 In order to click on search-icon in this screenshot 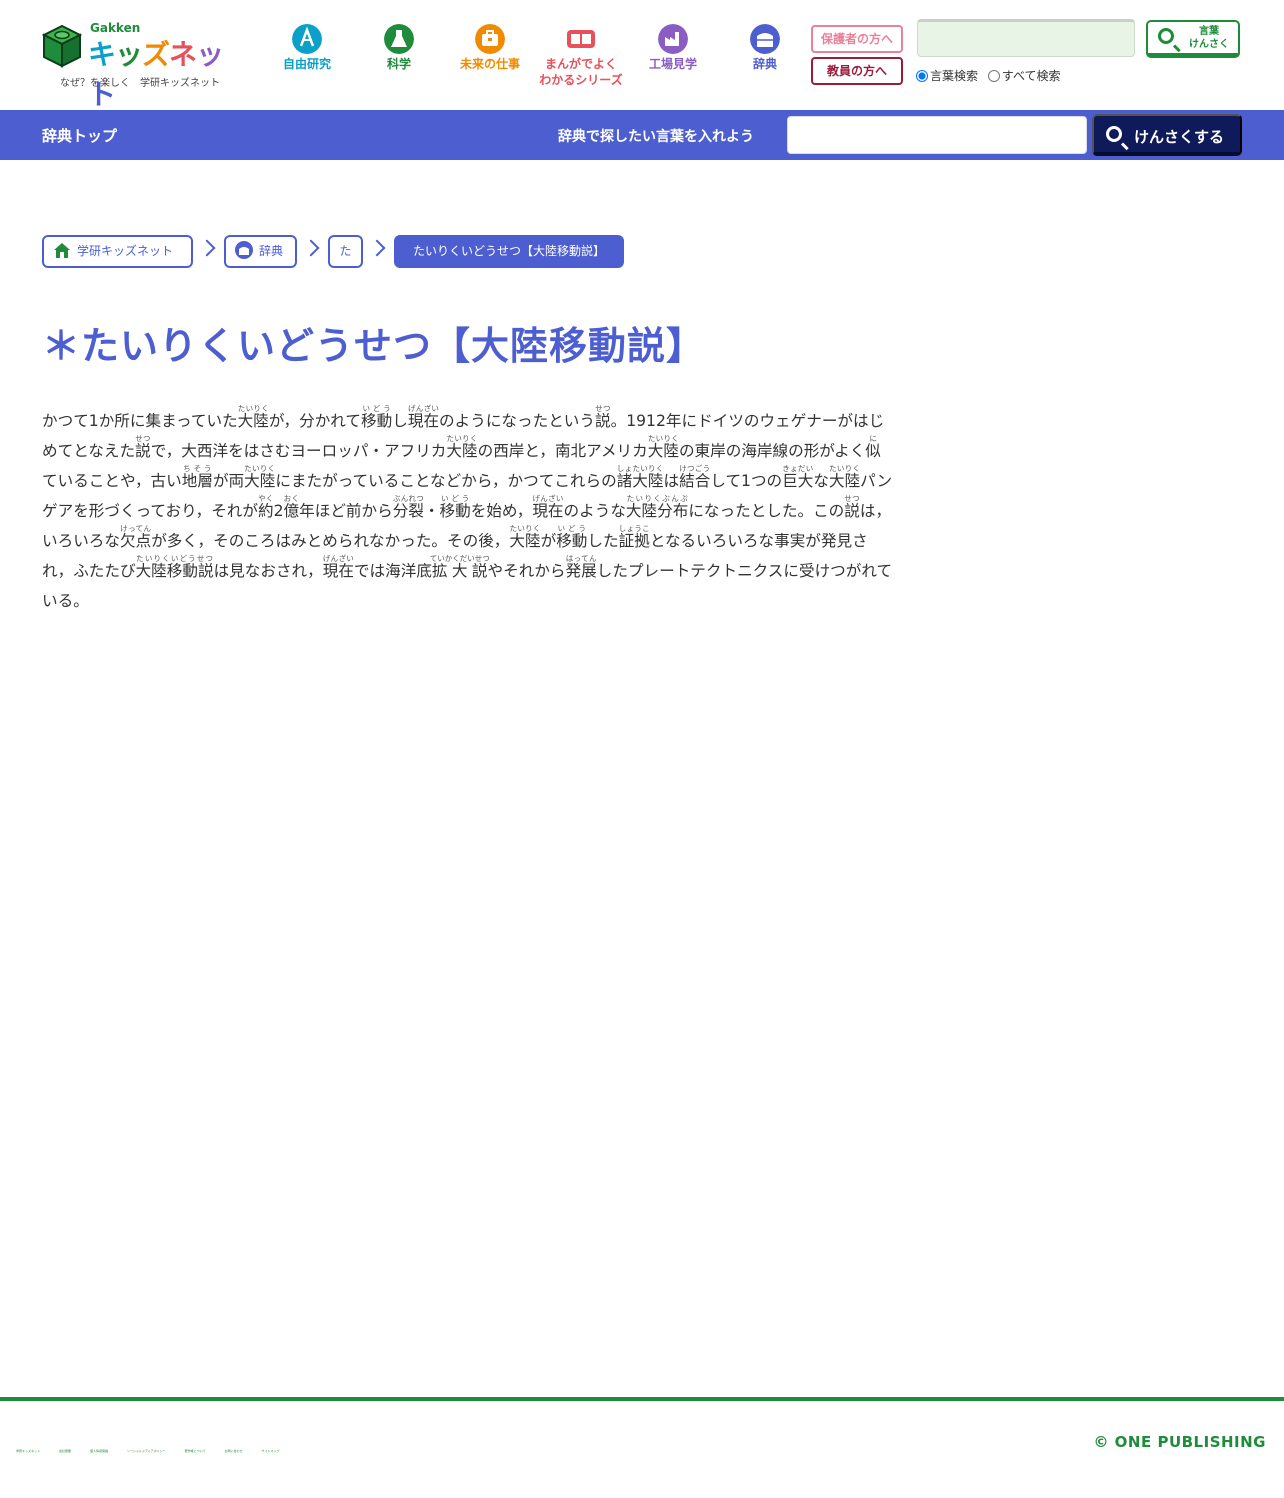, I will do `click(1166, 36)`.